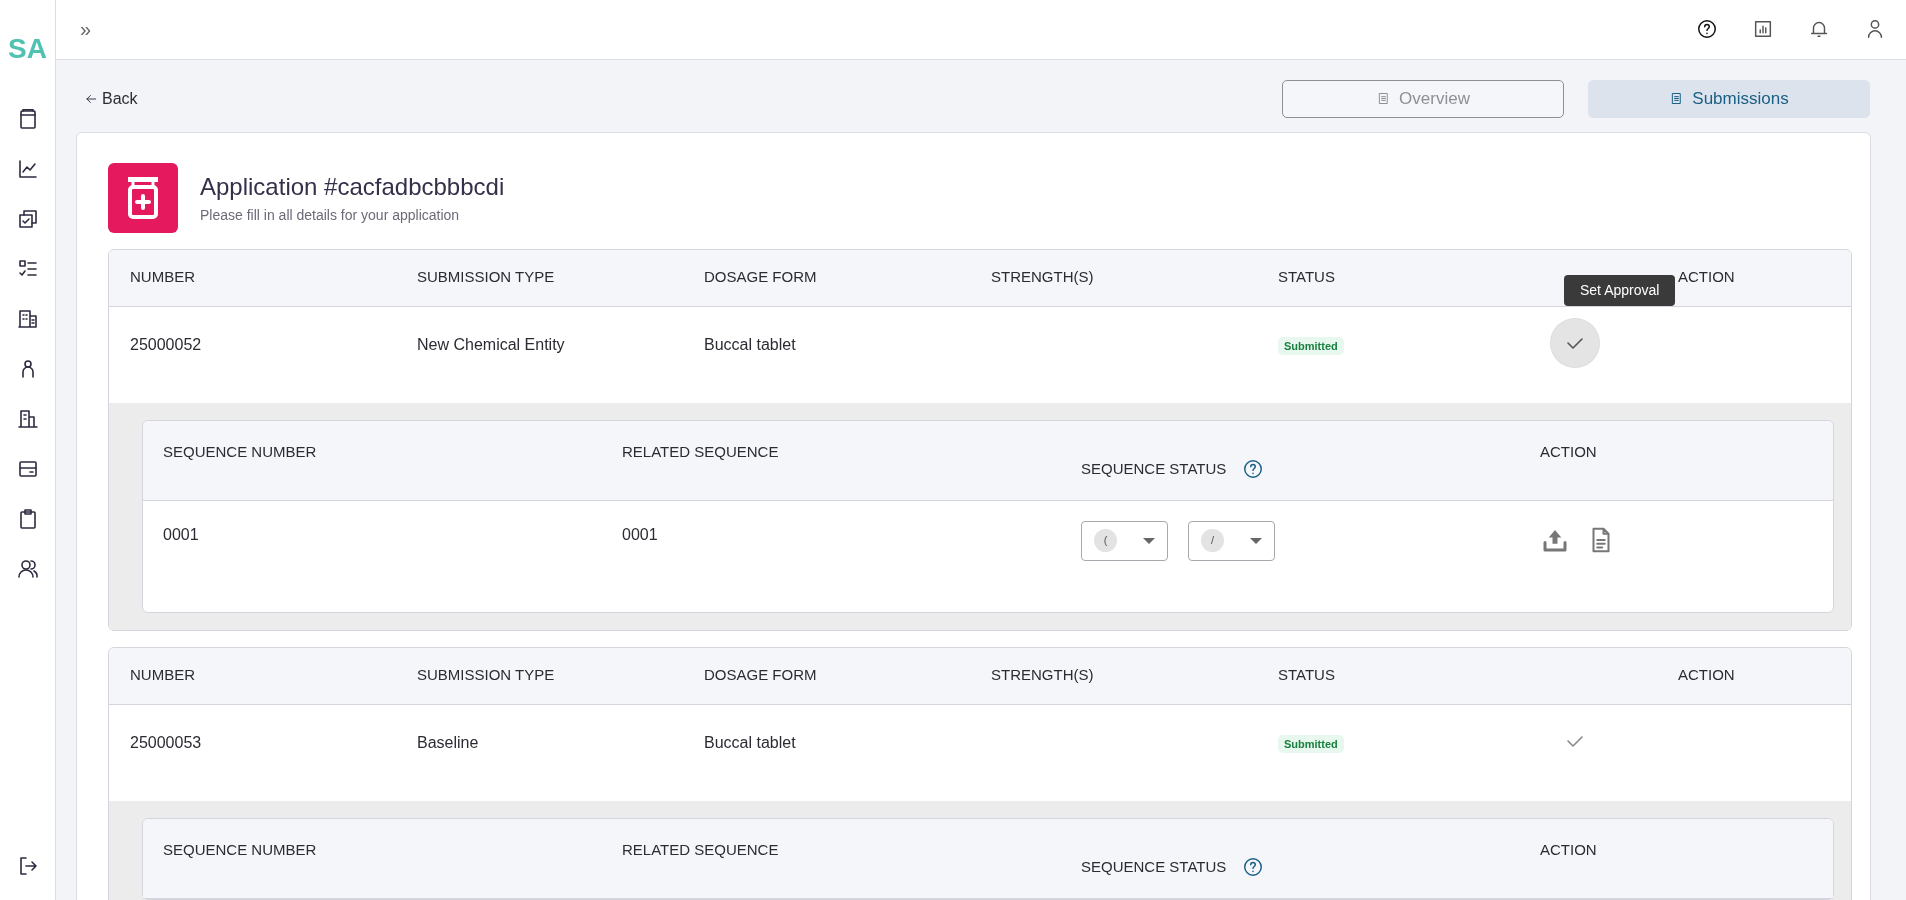 The height and width of the screenshot is (900, 1906). I want to click on table-cell: New Chemical Entity, so click(491, 344).